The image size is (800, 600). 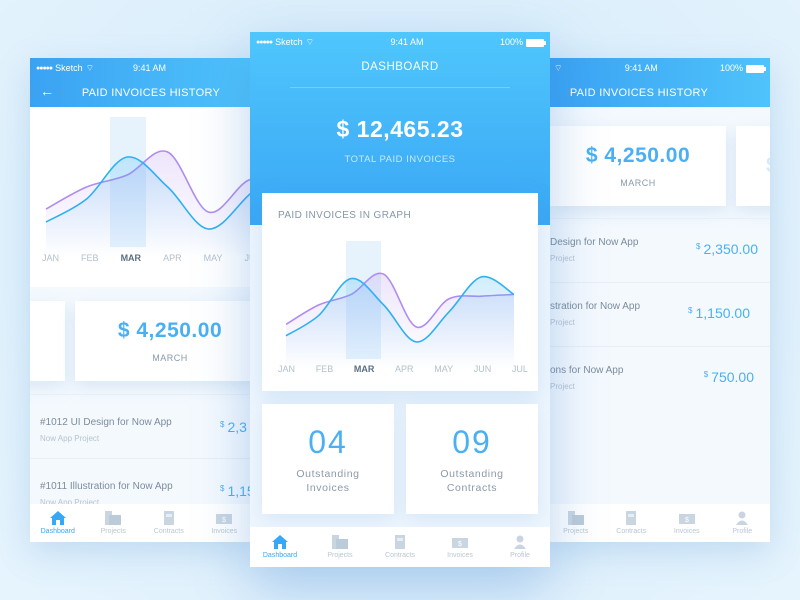 I want to click on invoice-row: ons for Now App Project $750.00, so click(x=659, y=378).